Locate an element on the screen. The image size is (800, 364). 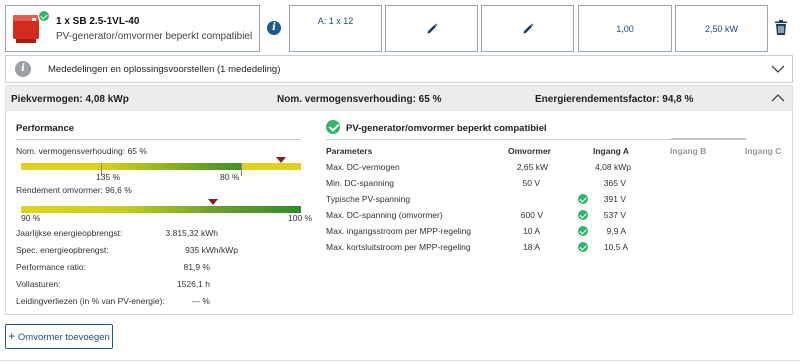
stat-value: 81,9 % is located at coordinates (196, 267).